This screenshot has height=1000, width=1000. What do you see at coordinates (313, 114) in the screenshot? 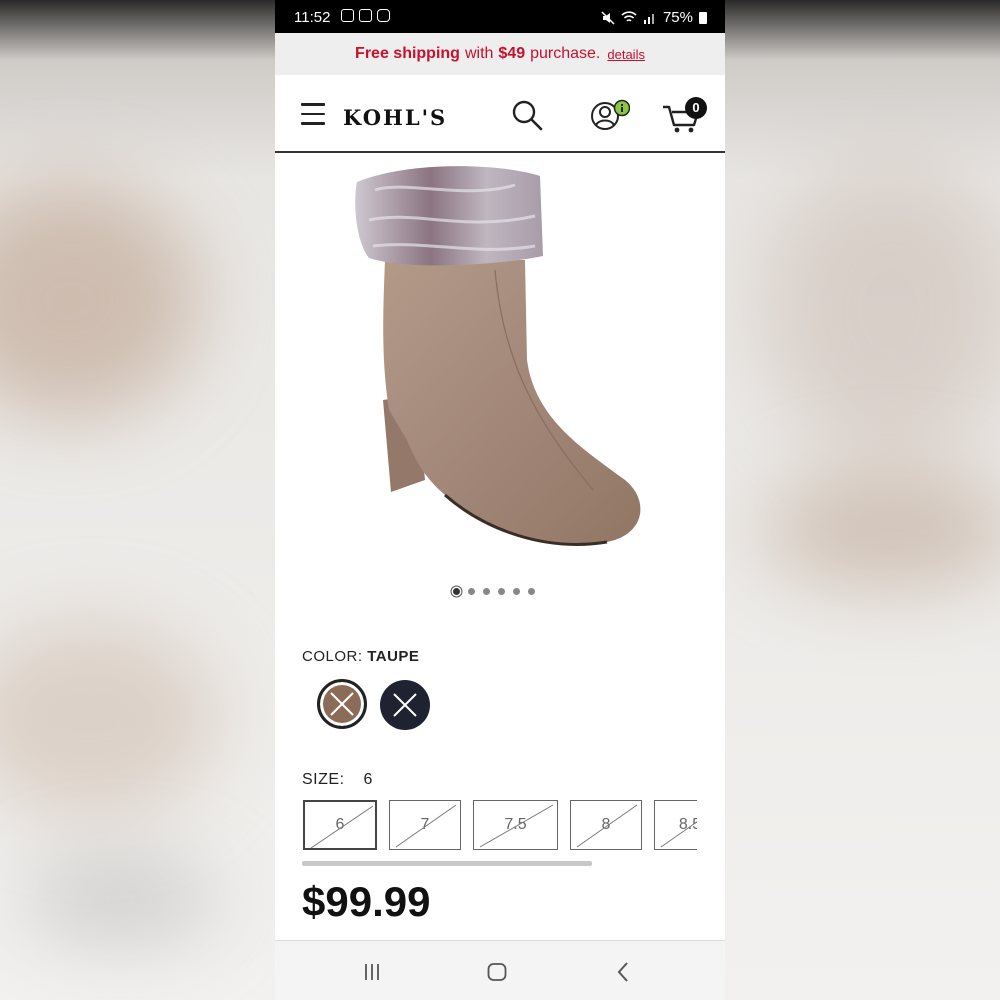
I see `hamburger-menu-icon` at bounding box center [313, 114].